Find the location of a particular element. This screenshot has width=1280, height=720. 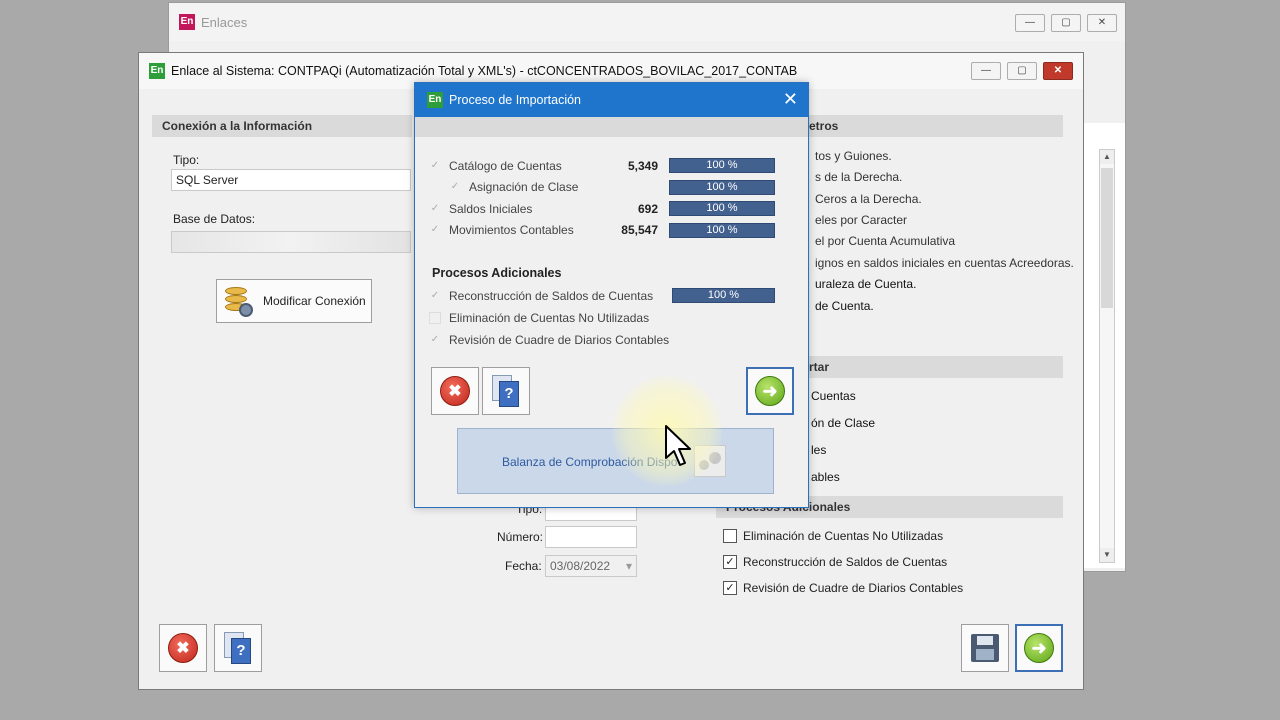

status-info-box: Balanza de Comprobación Dispo is located at coordinates (615, 461).